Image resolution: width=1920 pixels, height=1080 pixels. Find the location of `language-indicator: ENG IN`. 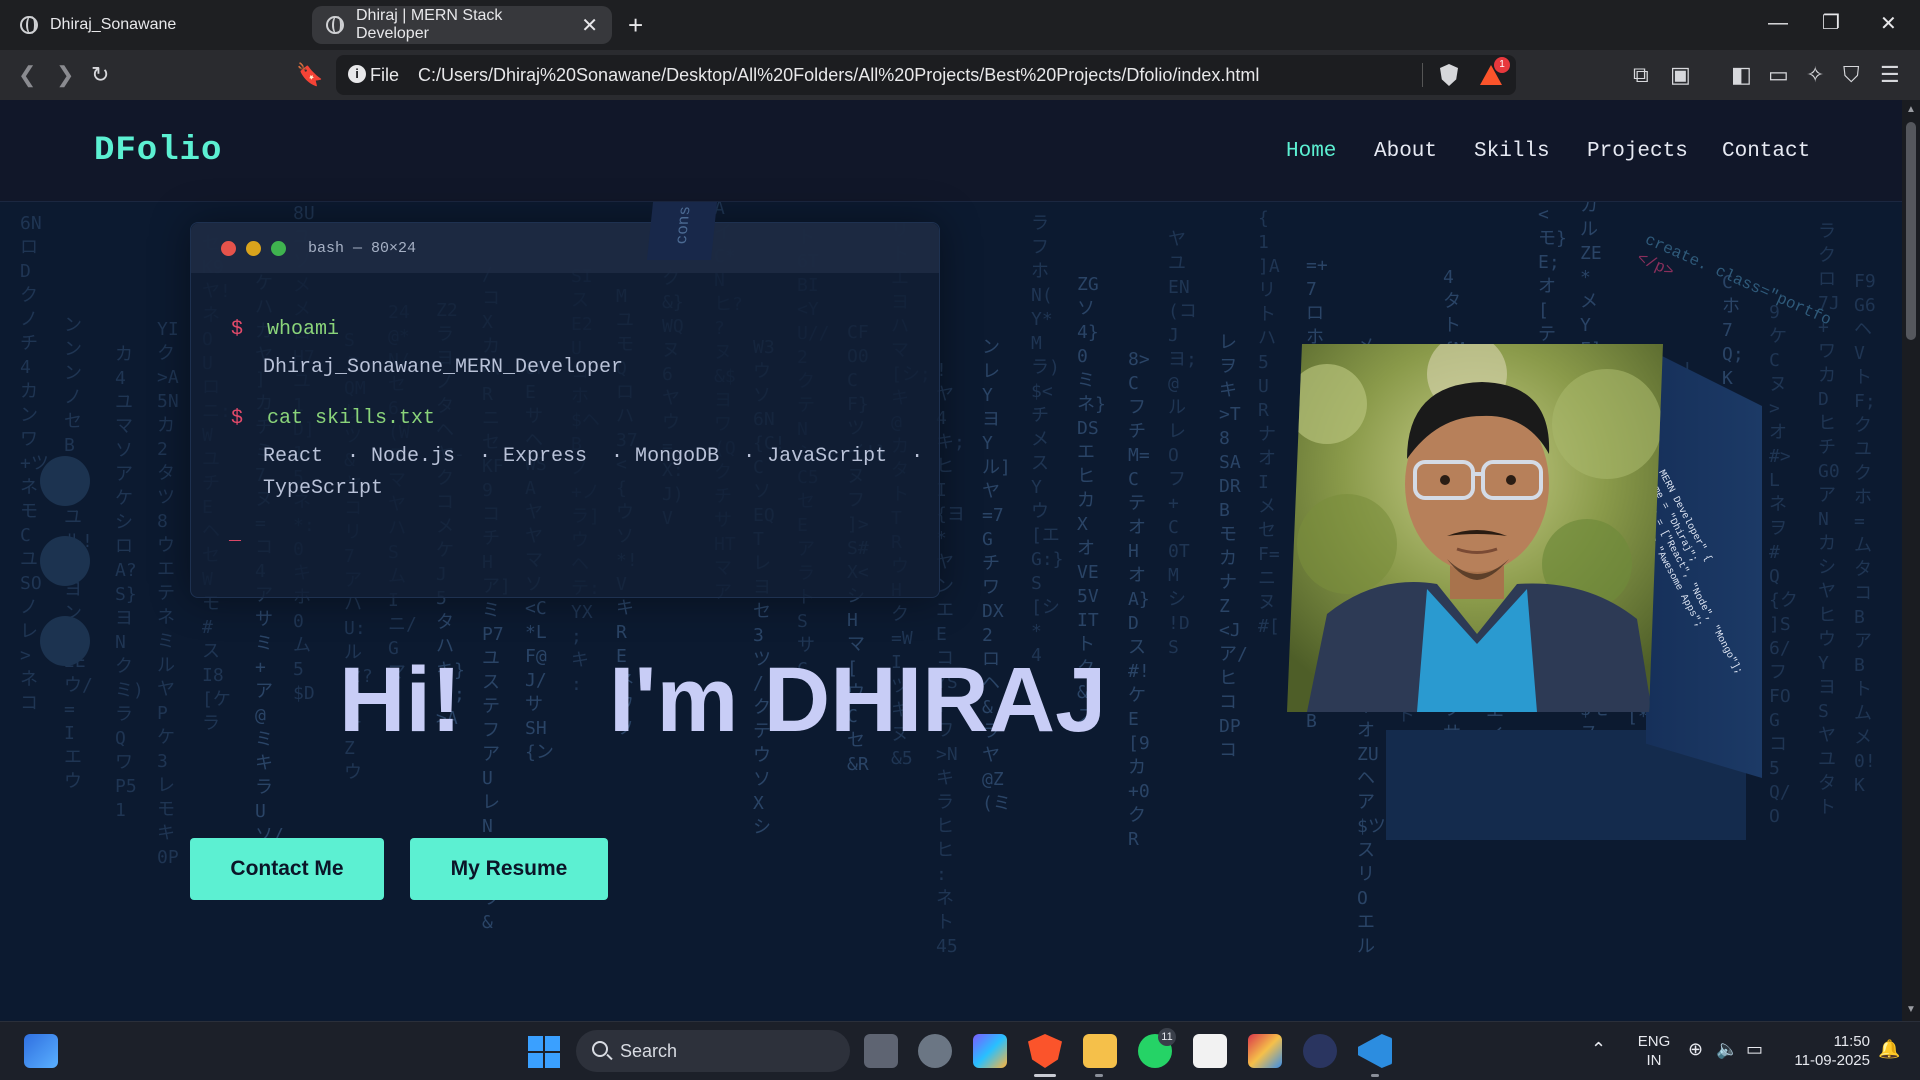

language-indicator: ENG IN is located at coordinates (1654, 1051).